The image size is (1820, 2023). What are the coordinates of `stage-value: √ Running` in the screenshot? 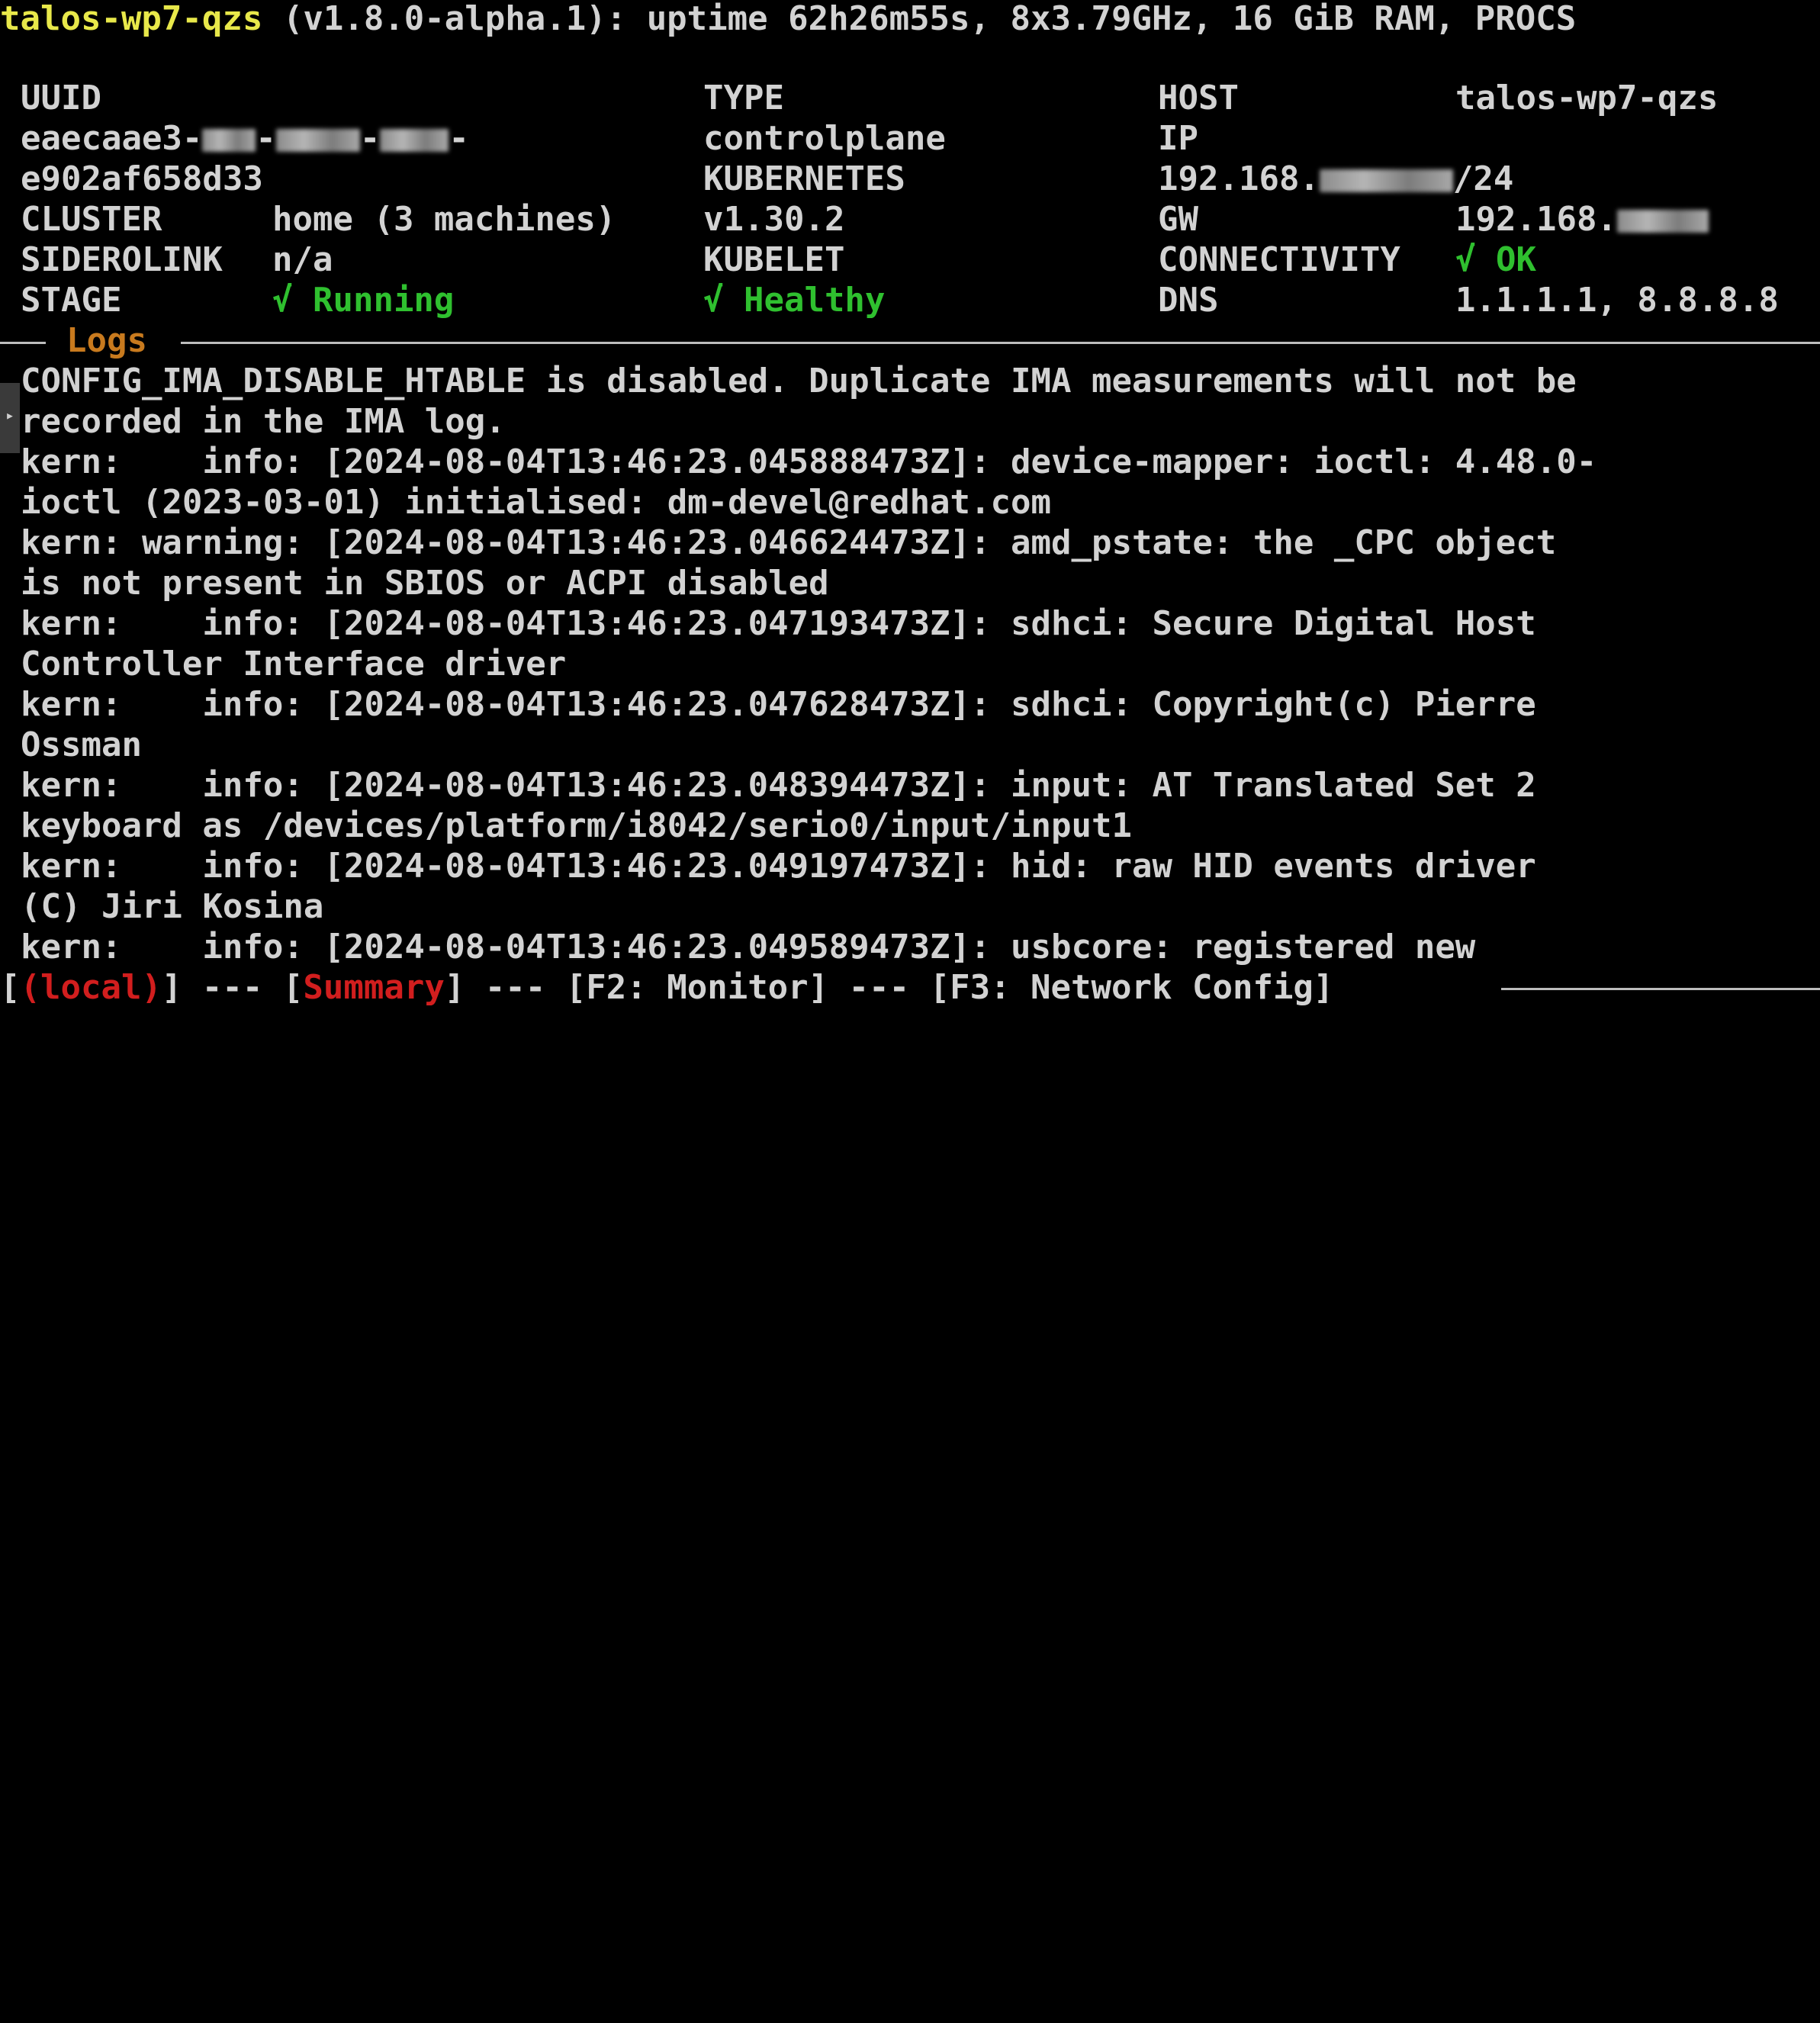 It's located at (363, 300).